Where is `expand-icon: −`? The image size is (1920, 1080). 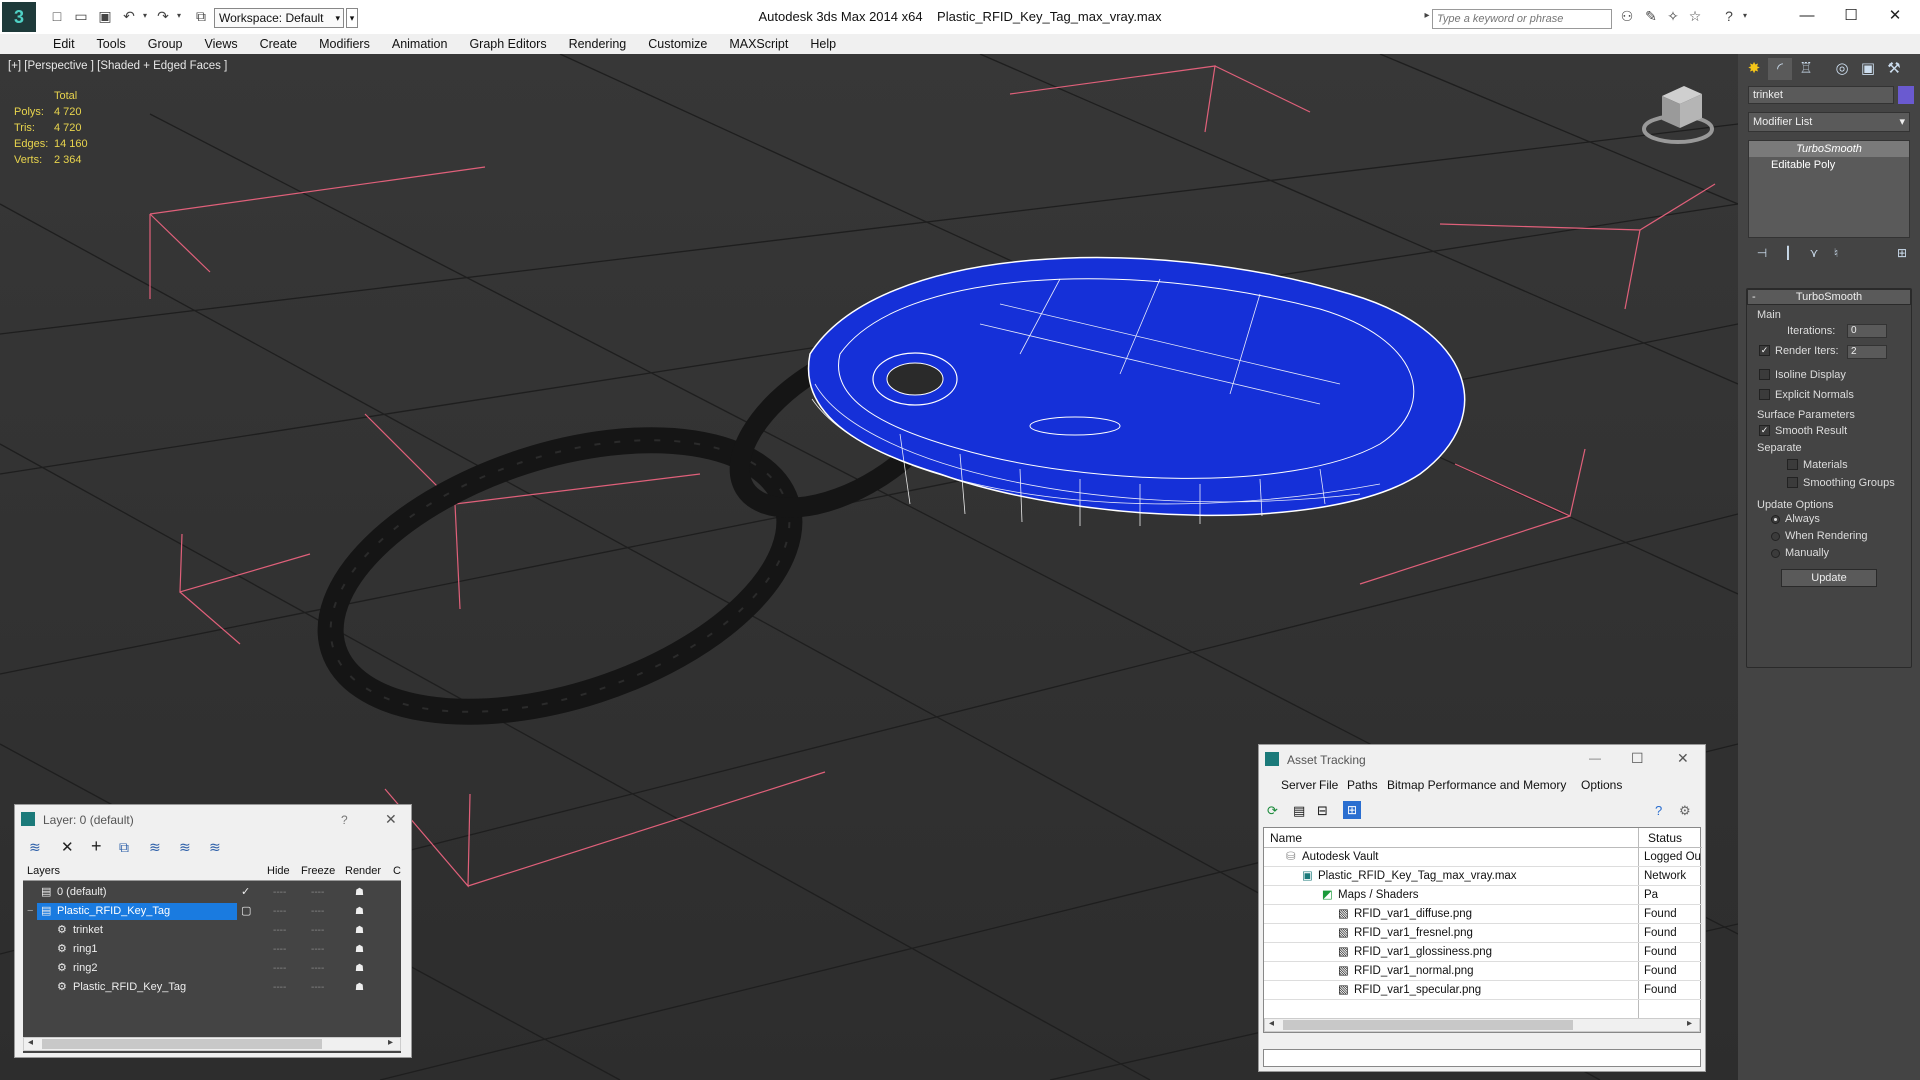
expand-icon: − is located at coordinates (30, 911).